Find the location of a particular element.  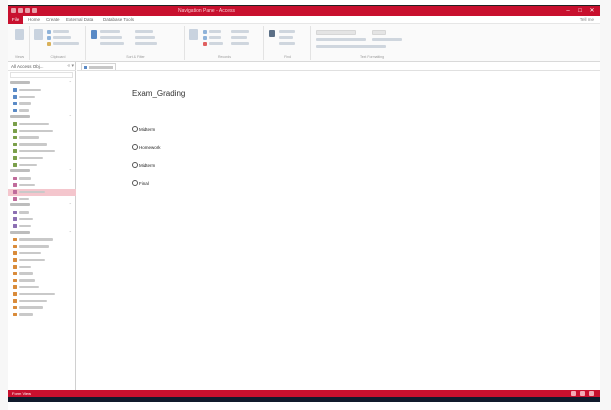

toggle-filter-label is located at coordinates (146, 43).